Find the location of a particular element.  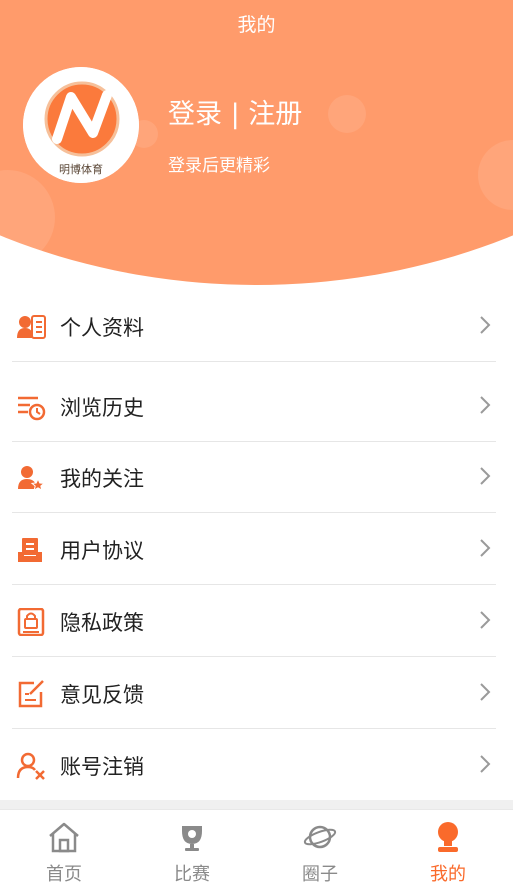

tab-label: 圈子 is located at coordinates (320, 874).